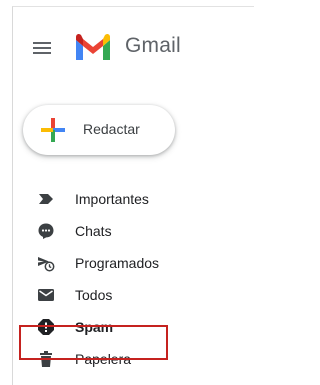  I want to click on hamburger-menu-icon, so click(42, 48).